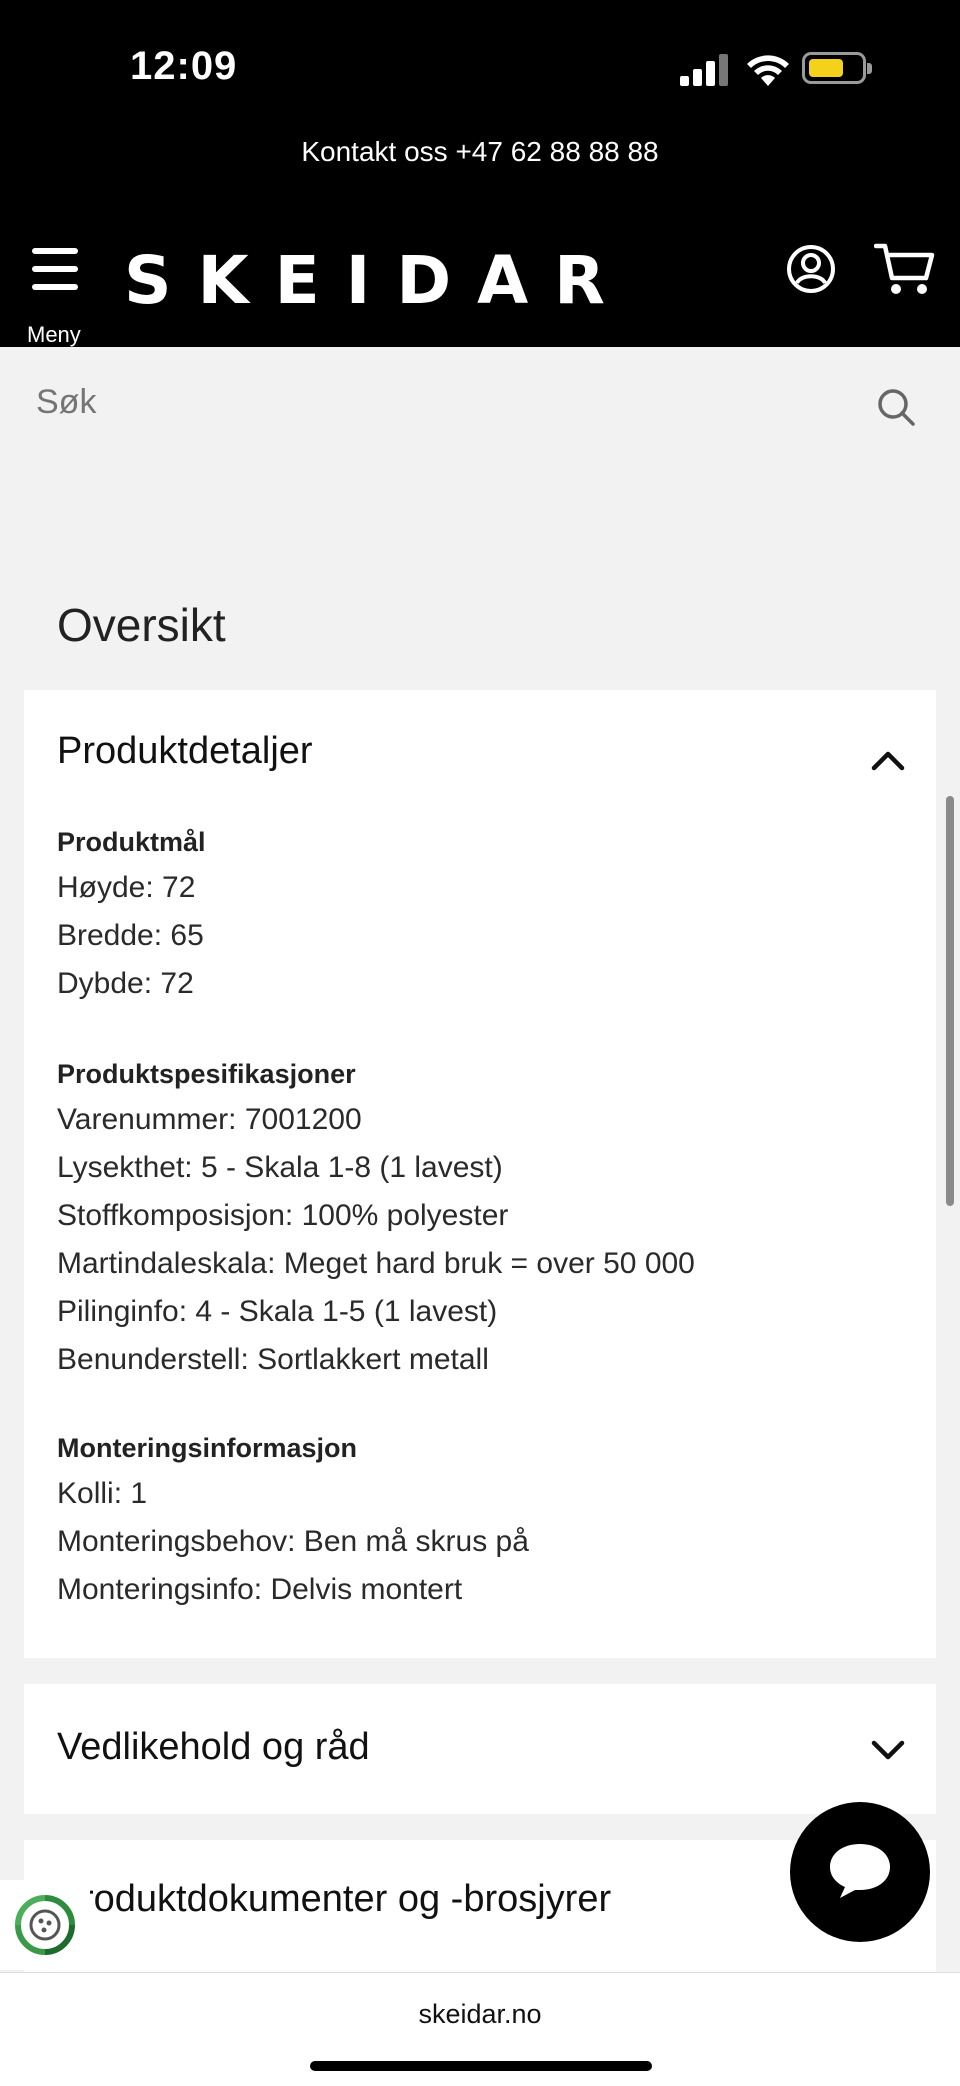 This screenshot has width=960, height=2086. What do you see at coordinates (896, 407) in the screenshot?
I see `search-icon` at bounding box center [896, 407].